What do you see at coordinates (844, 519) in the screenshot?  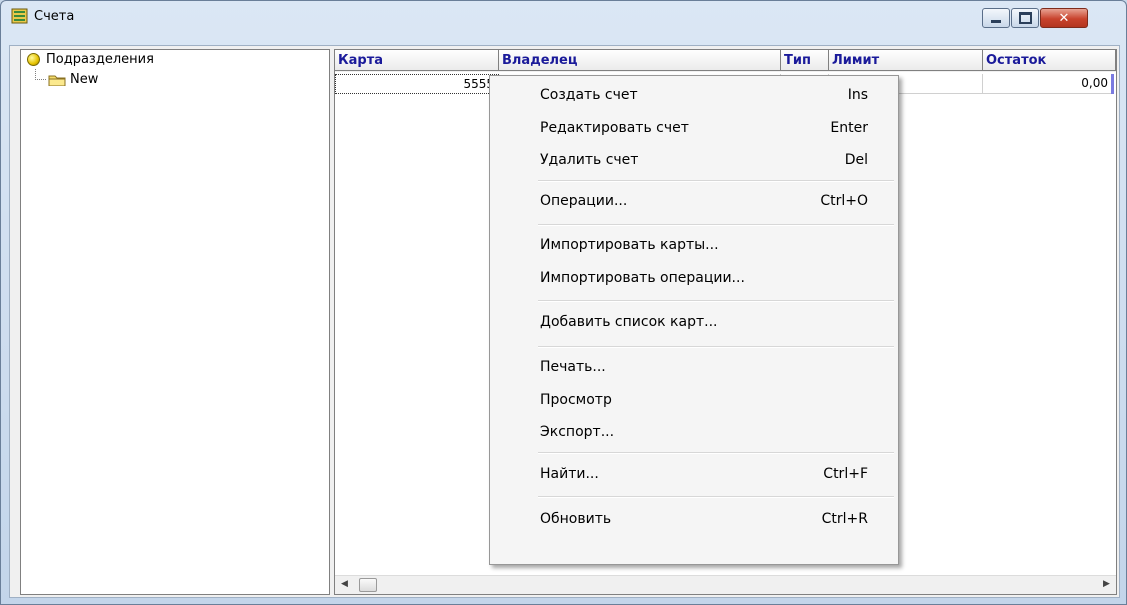 I see `menu-item-shortcut: Ctrl+R` at bounding box center [844, 519].